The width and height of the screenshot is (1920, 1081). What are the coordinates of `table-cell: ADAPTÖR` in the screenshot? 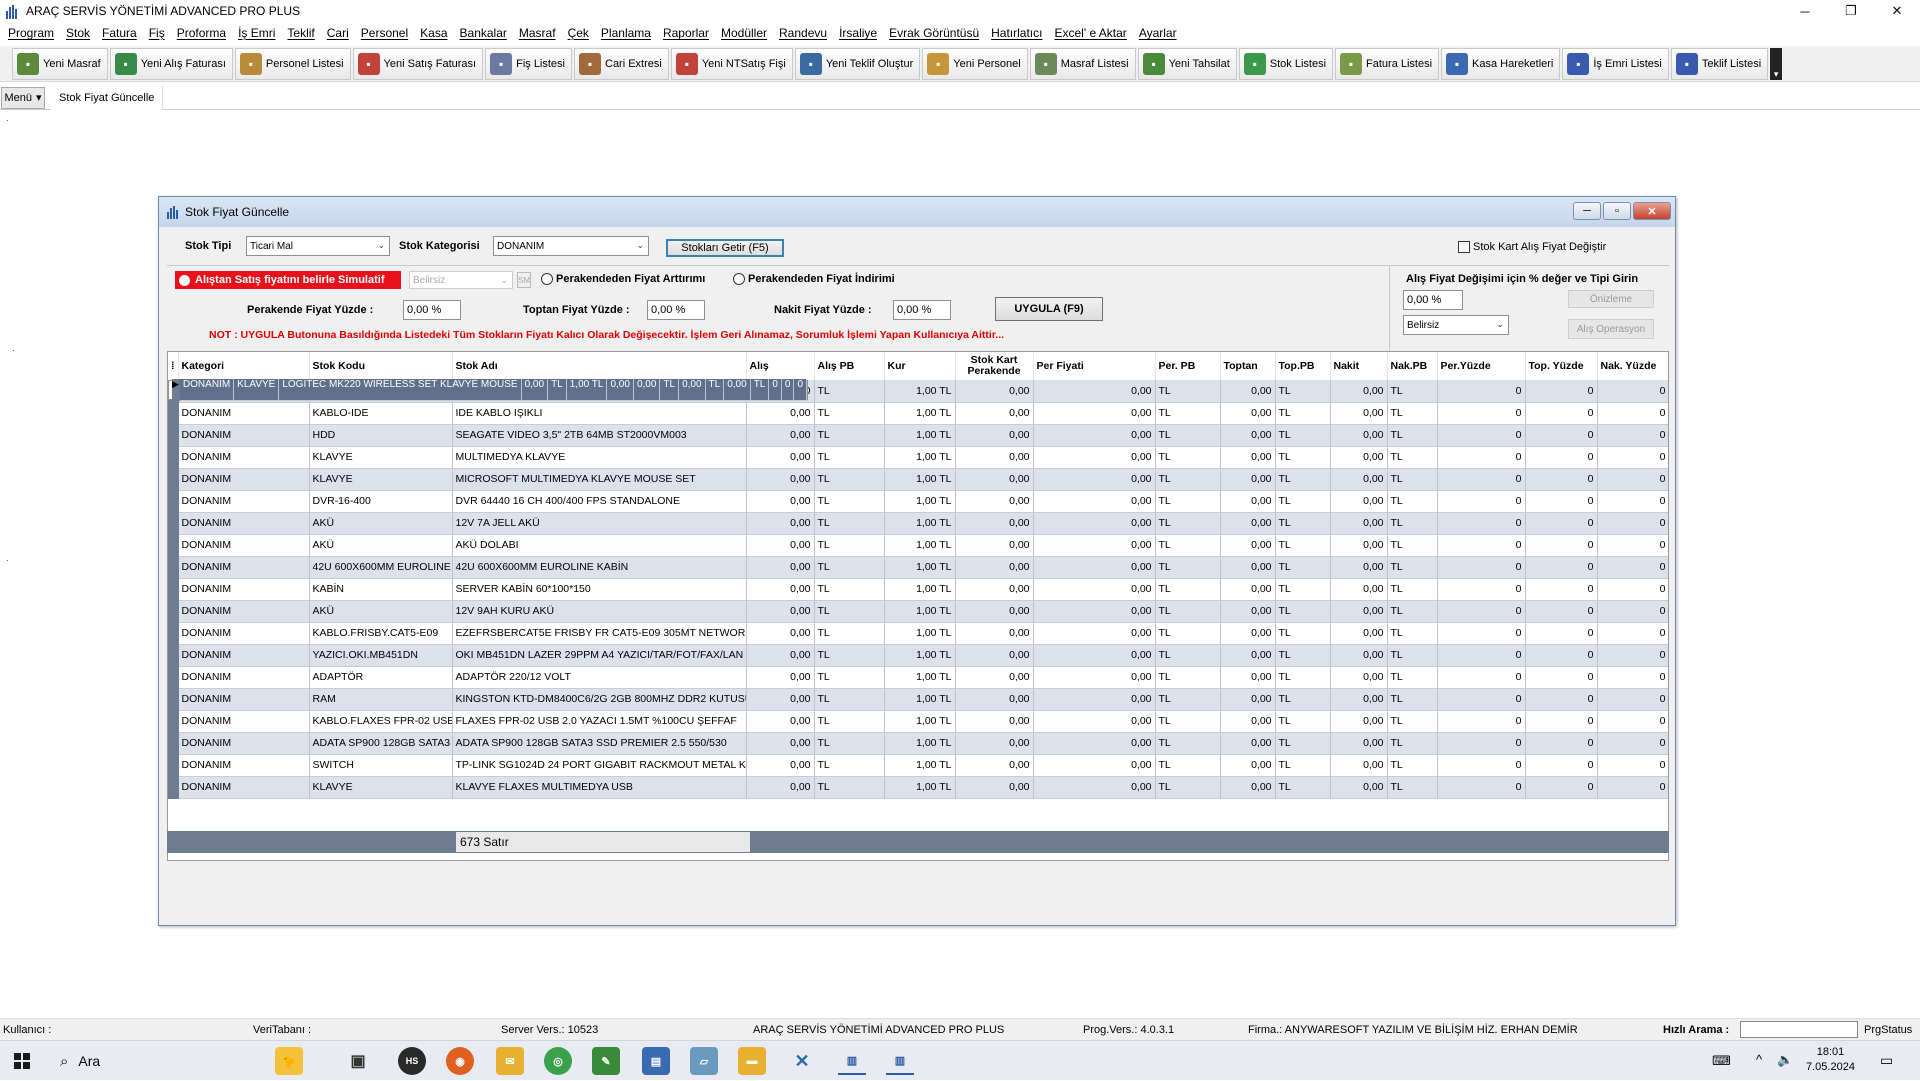 It's located at (381, 677).